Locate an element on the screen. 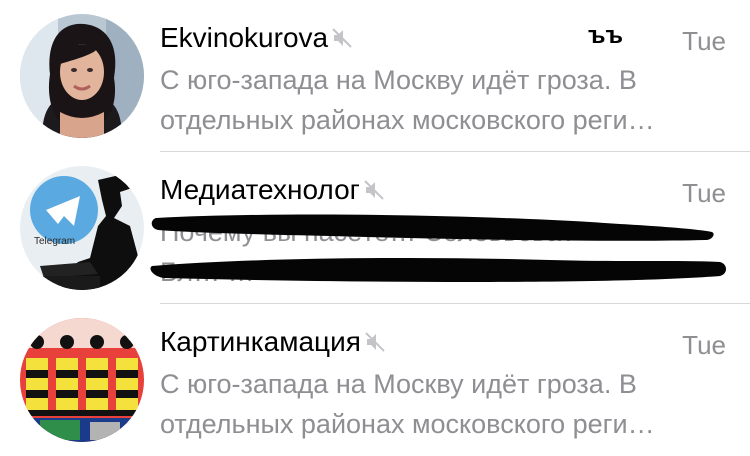 The height and width of the screenshot is (456, 750). avatar: Telegram is located at coordinates (82, 228).